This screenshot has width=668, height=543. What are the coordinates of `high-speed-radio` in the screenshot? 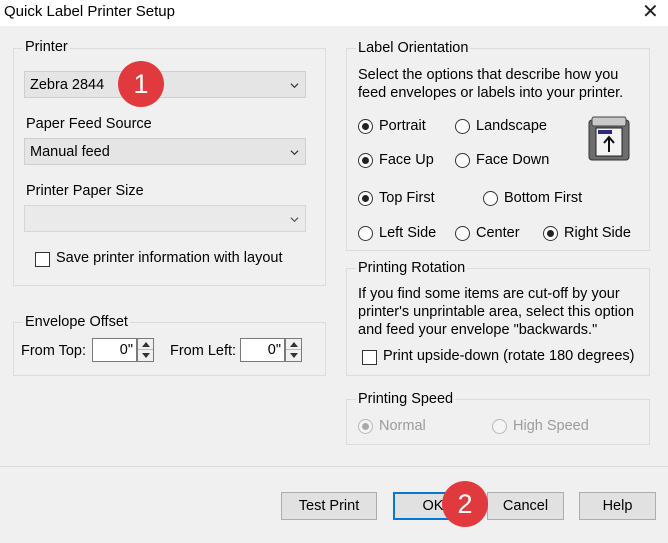 It's located at (499, 426).